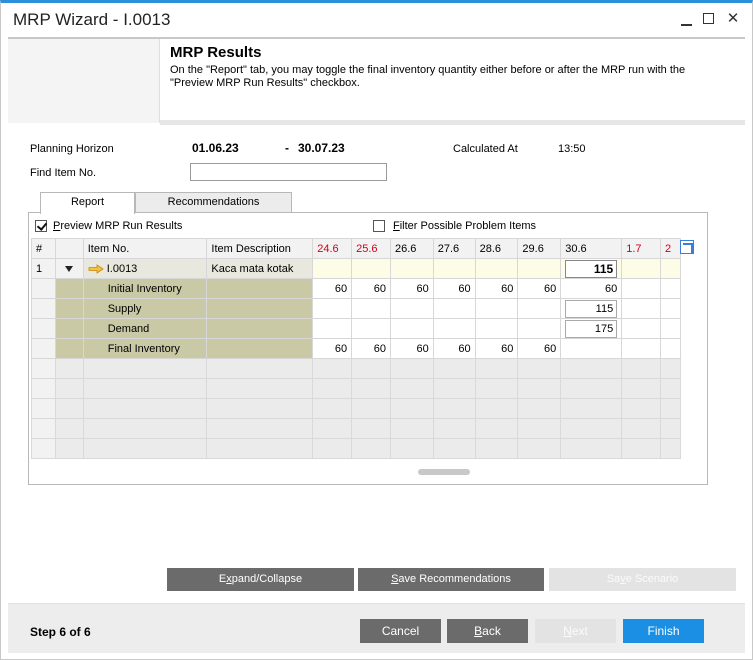 Image resolution: width=753 pixels, height=660 pixels. I want to click on next-label-a: N, so click(567, 631).